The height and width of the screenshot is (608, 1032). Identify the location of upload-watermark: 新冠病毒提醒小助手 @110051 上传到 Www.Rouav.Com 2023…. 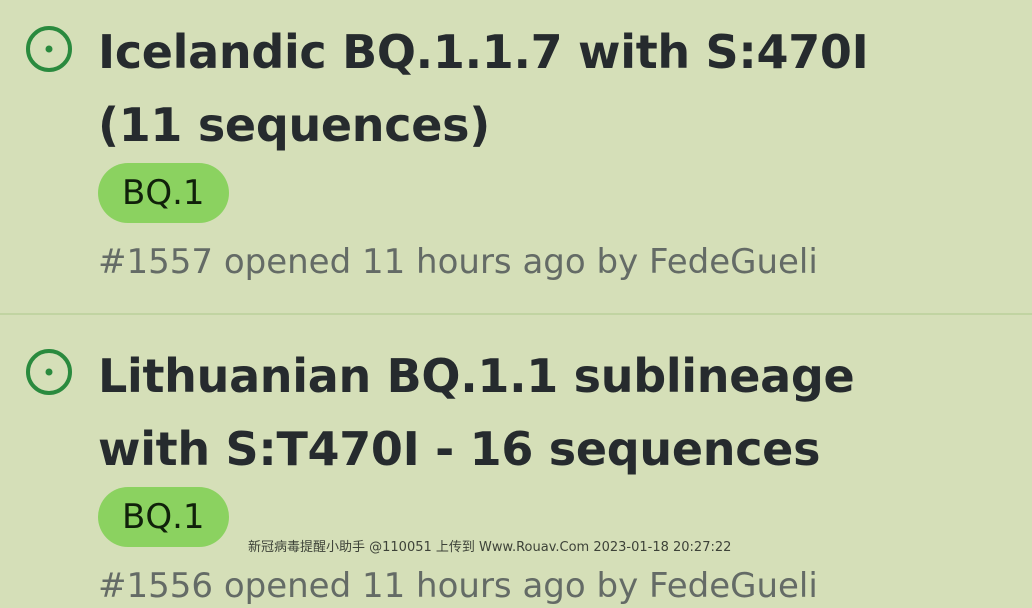
(490, 547).